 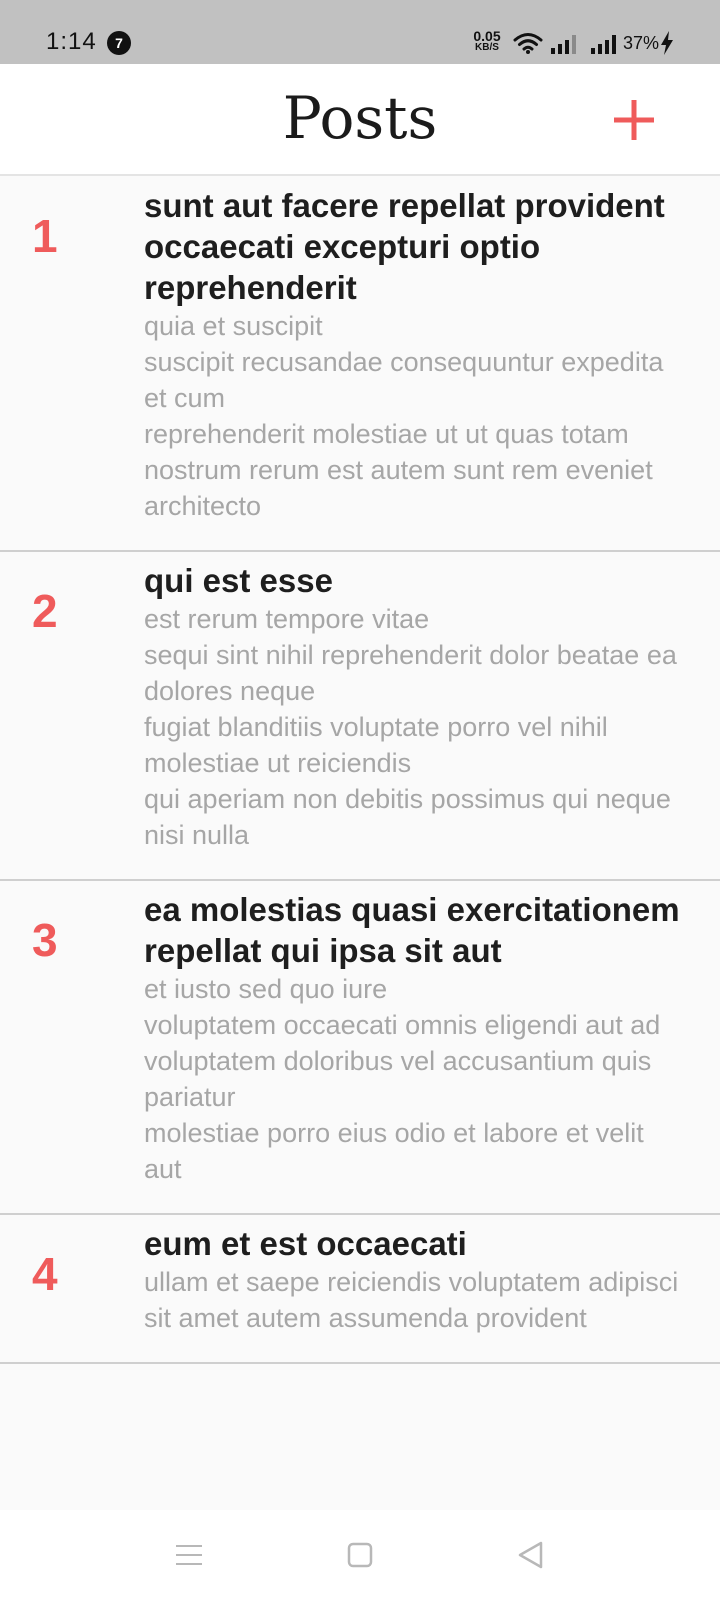 I want to click on post-number: 4, so click(x=45, y=1274).